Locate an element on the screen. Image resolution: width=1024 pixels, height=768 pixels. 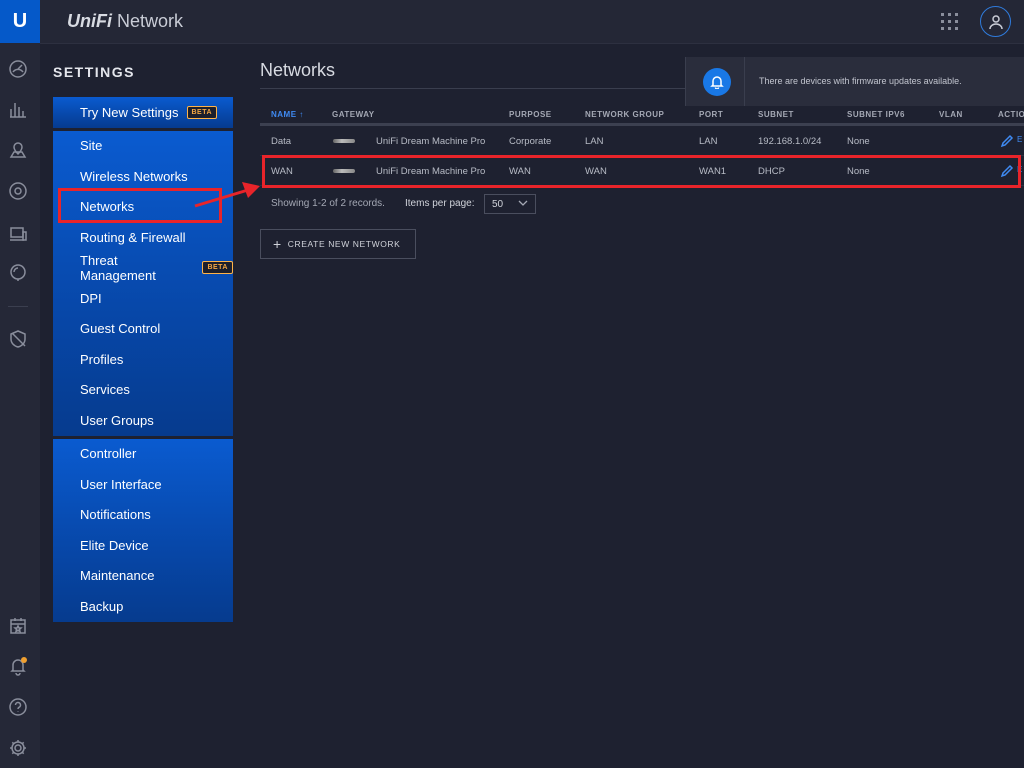
toast-divider is located at coordinates (744, 81).